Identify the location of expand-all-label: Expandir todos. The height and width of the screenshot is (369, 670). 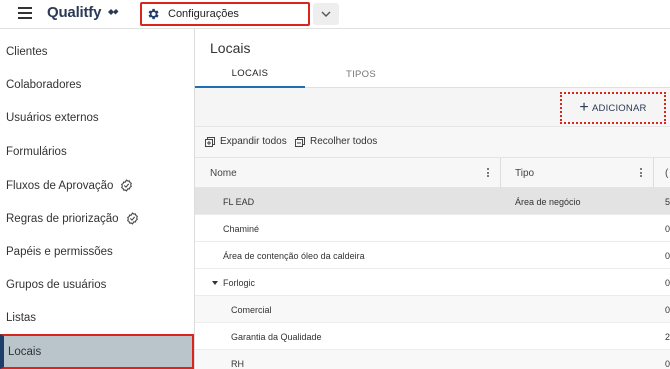
(253, 141).